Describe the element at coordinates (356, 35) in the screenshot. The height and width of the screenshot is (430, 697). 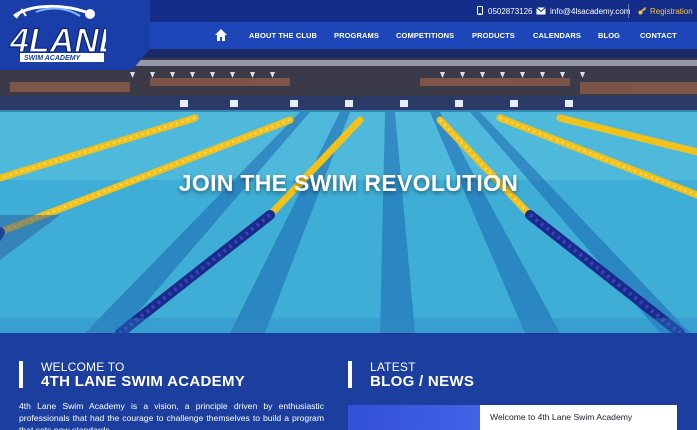
I see `nav-programs: PROGRAMS` at that location.